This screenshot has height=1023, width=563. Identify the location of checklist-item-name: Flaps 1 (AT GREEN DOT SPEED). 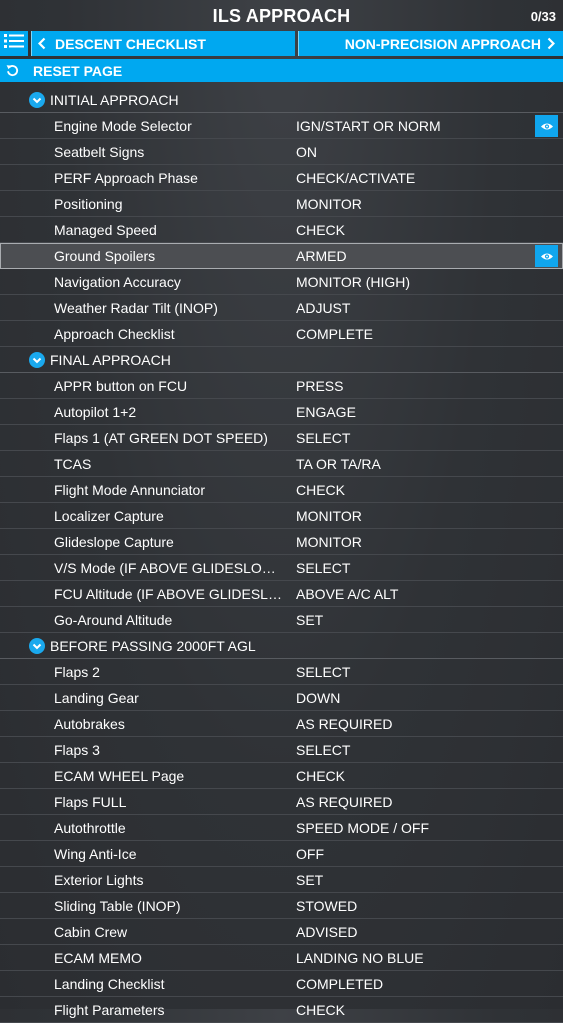
(161, 438).